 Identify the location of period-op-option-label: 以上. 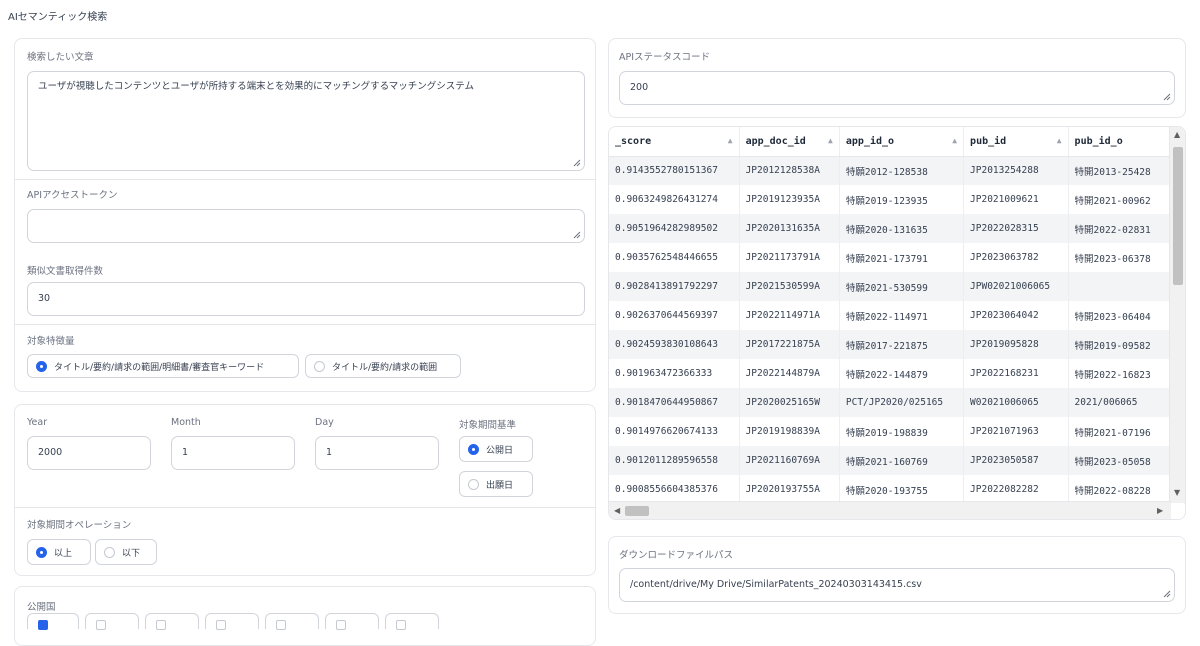
(63, 553).